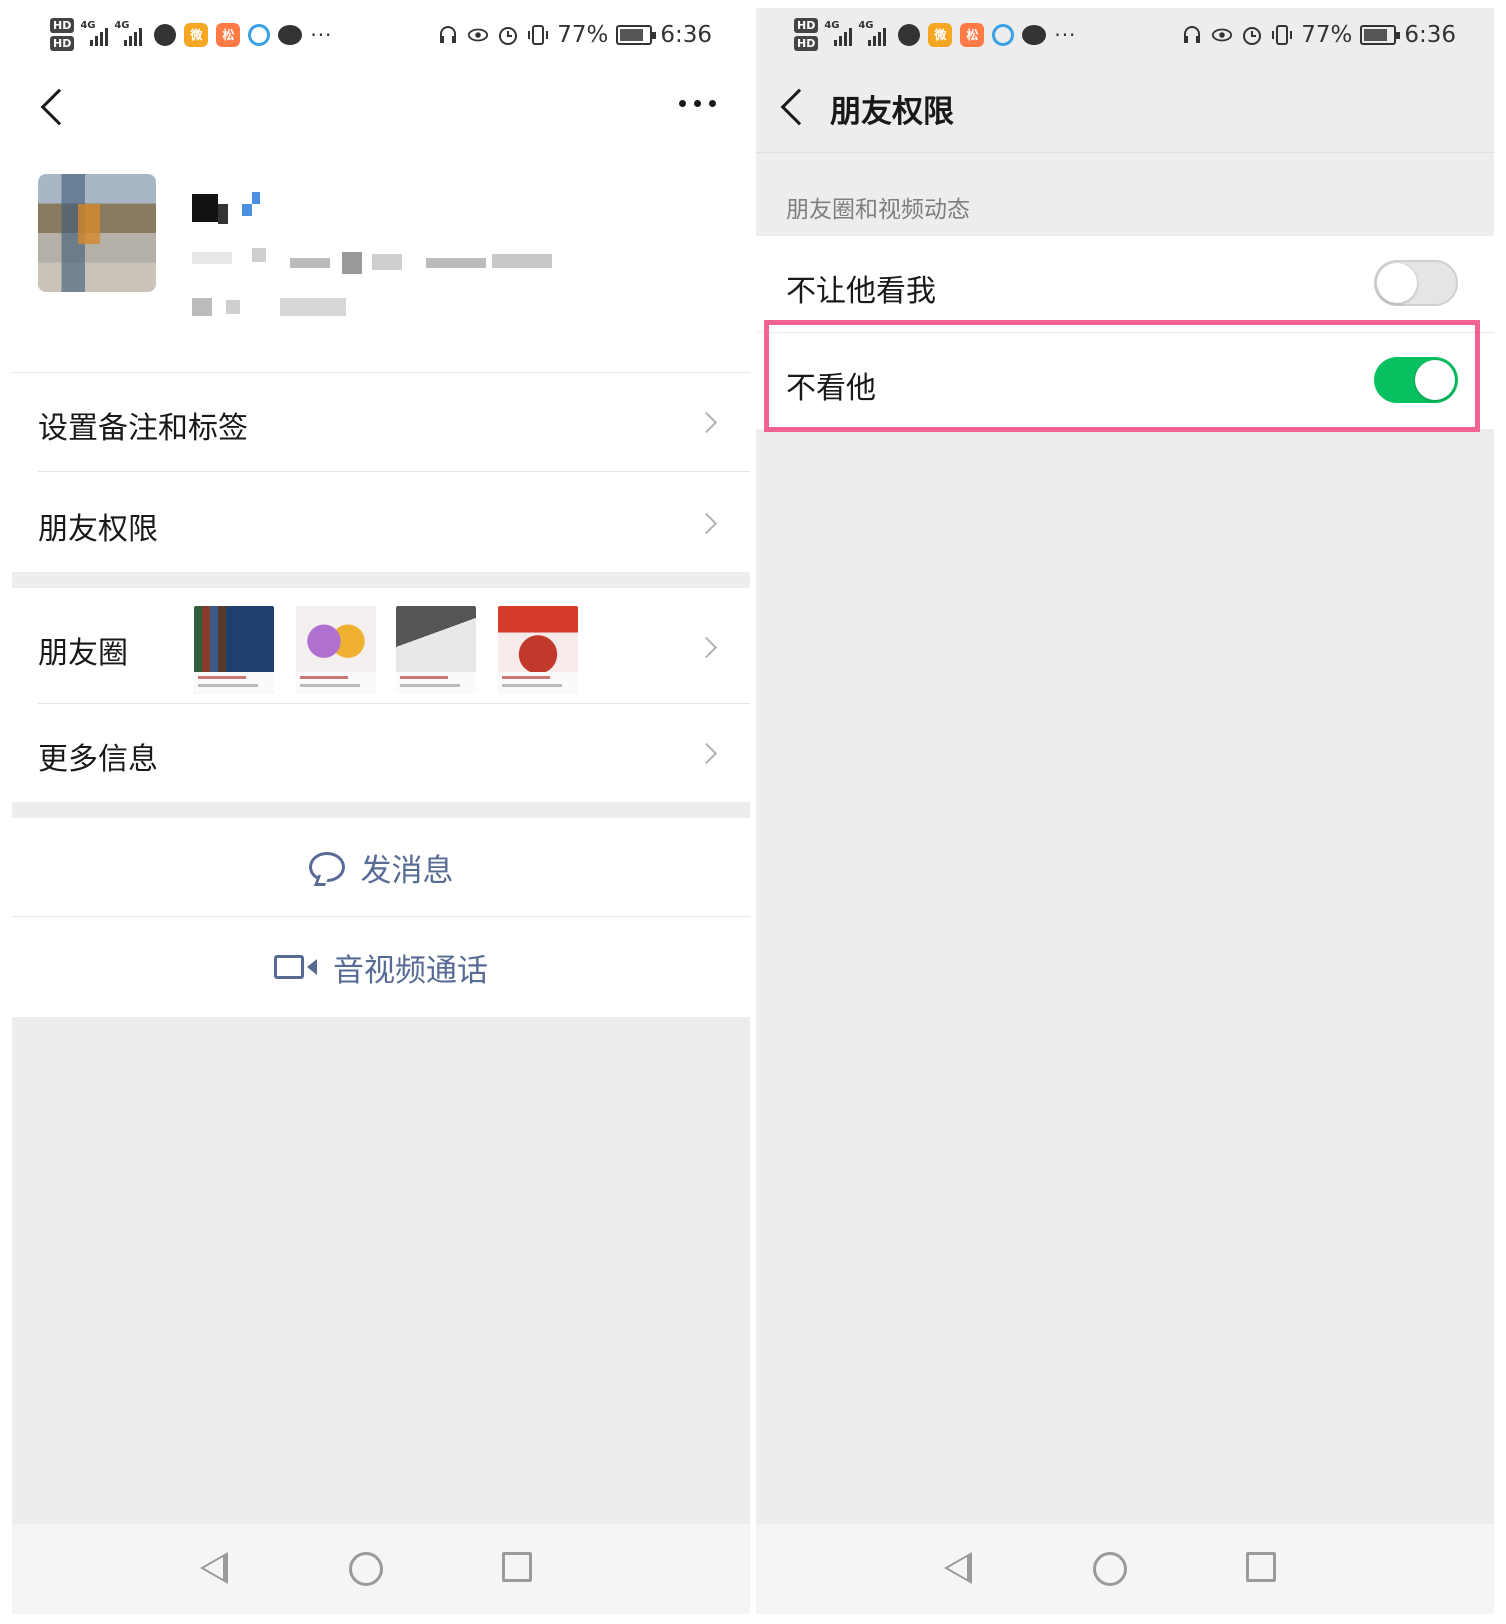 The width and height of the screenshot is (1506, 1624). I want to click on menu-item-label: 设置备注和标签, so click(143, 428).